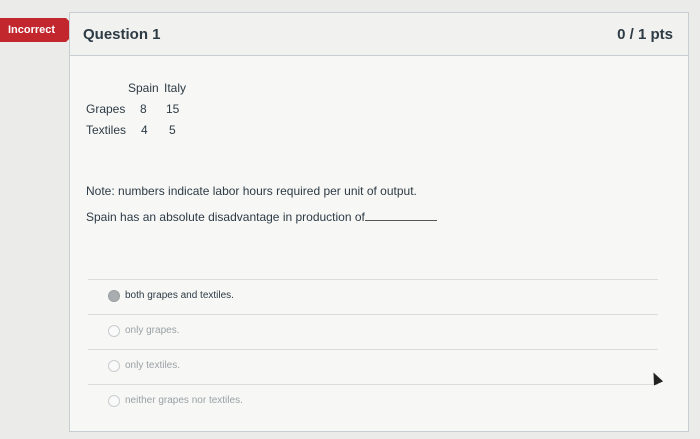 The width and height of the screenshot is (700, 439). What do you see at coordinates (184, 400) in the screenshot?
I see `answer-label: neither grapes nor textiles.` at bounding box center [184, 400].